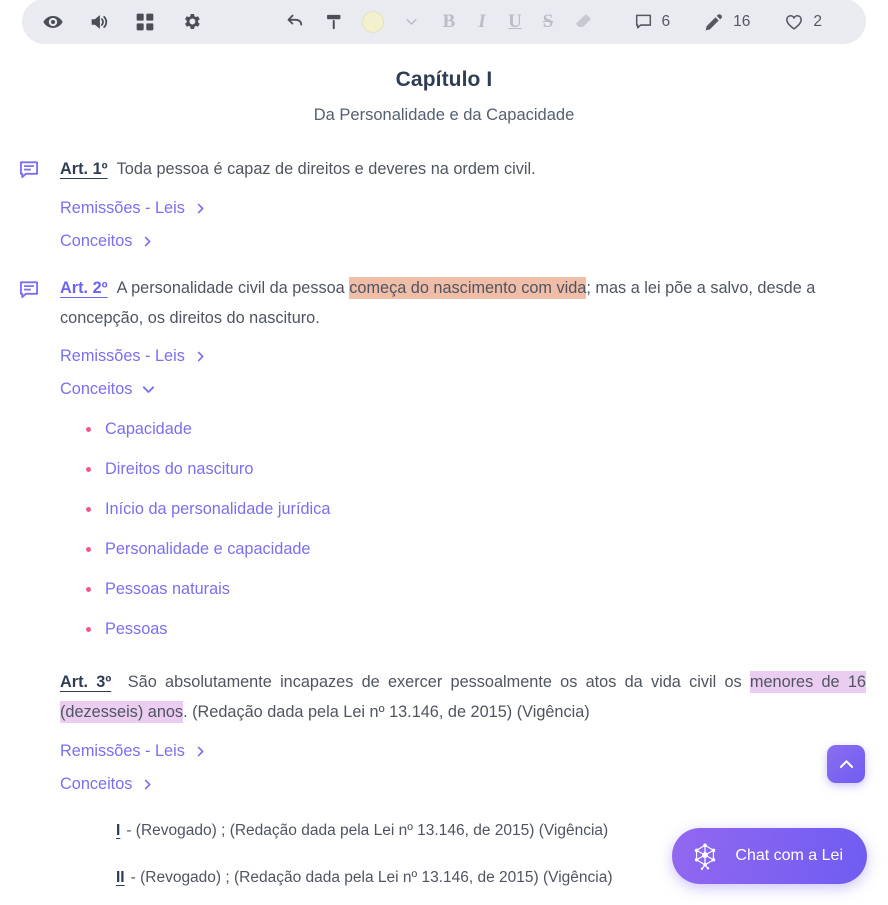 This screenshot has height=905, width=888. What do you see at coordinates (476, 469) in the screenshot?
I see `list-item: Direitos do nascituro` at bounding box center [476, 469].